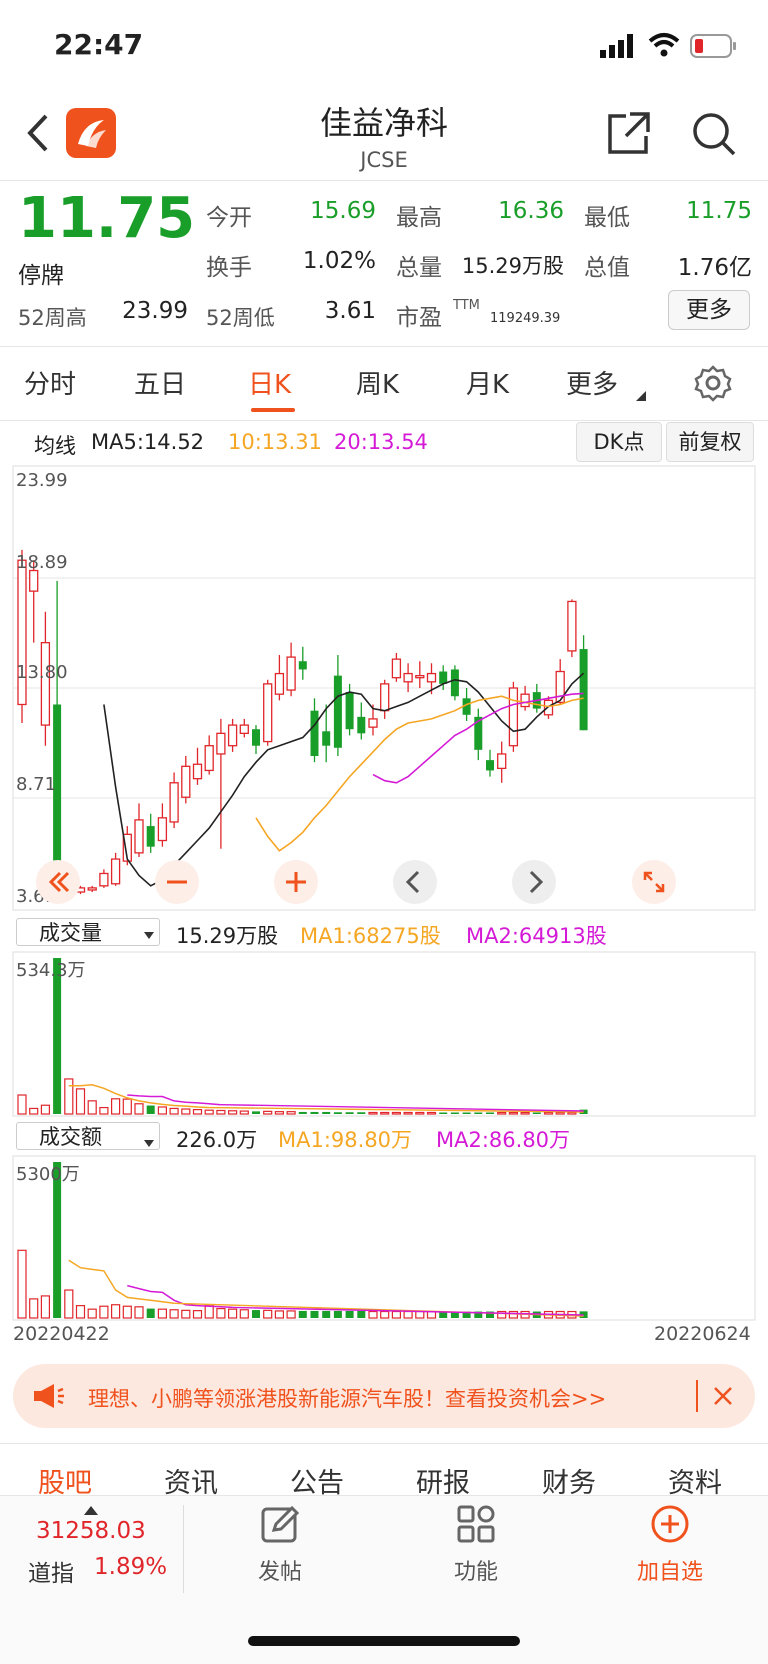 This screenshot has height=1664, width=768. I want to click on fullscreen-icon, so click(654, 884).